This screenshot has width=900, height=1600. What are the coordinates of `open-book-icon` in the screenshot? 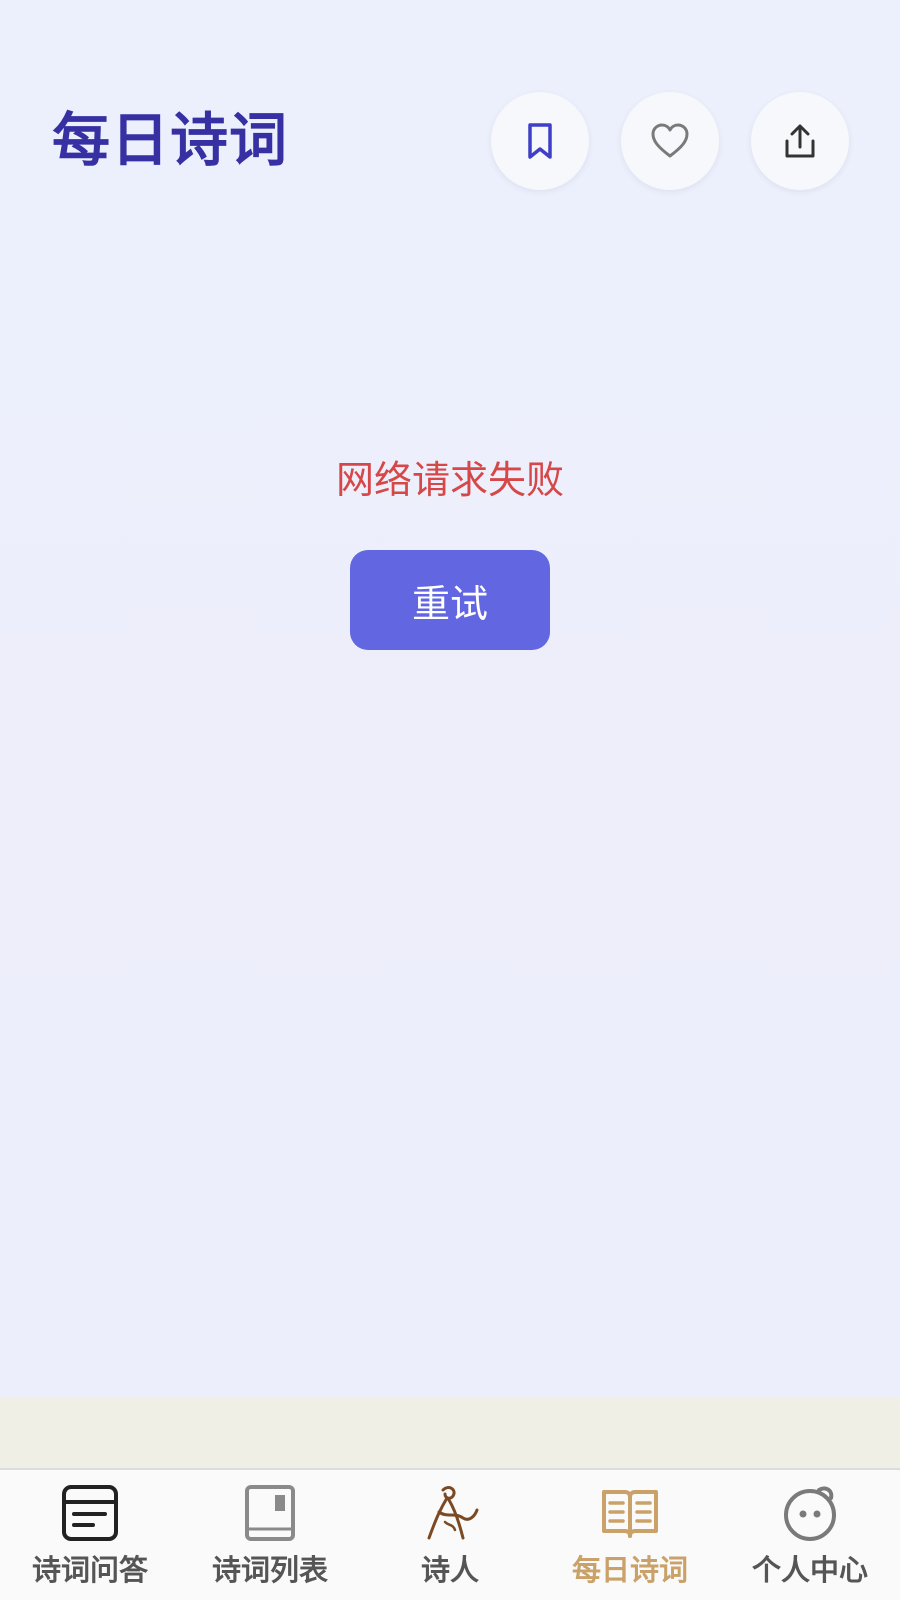 It's located at (630, 1513).